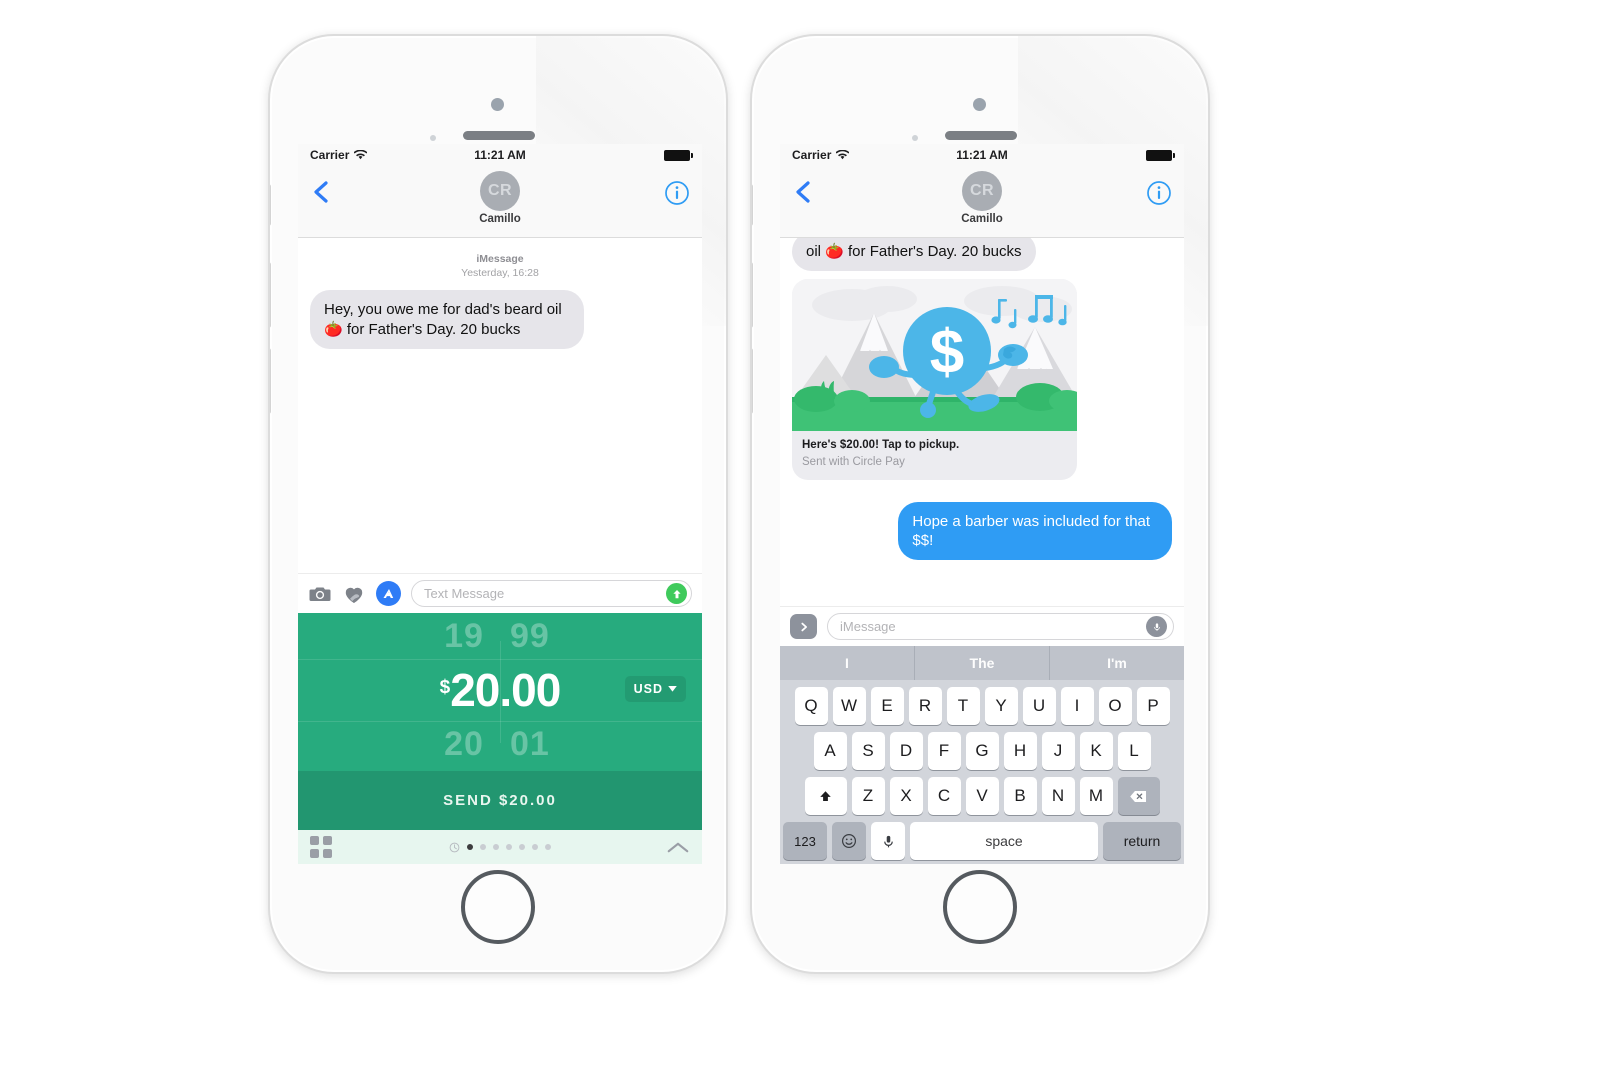  What do you see at coordinates (500, 744) in the screenshot?
I see `picker-row-below: 20 01` at bounding box center [500, 744].